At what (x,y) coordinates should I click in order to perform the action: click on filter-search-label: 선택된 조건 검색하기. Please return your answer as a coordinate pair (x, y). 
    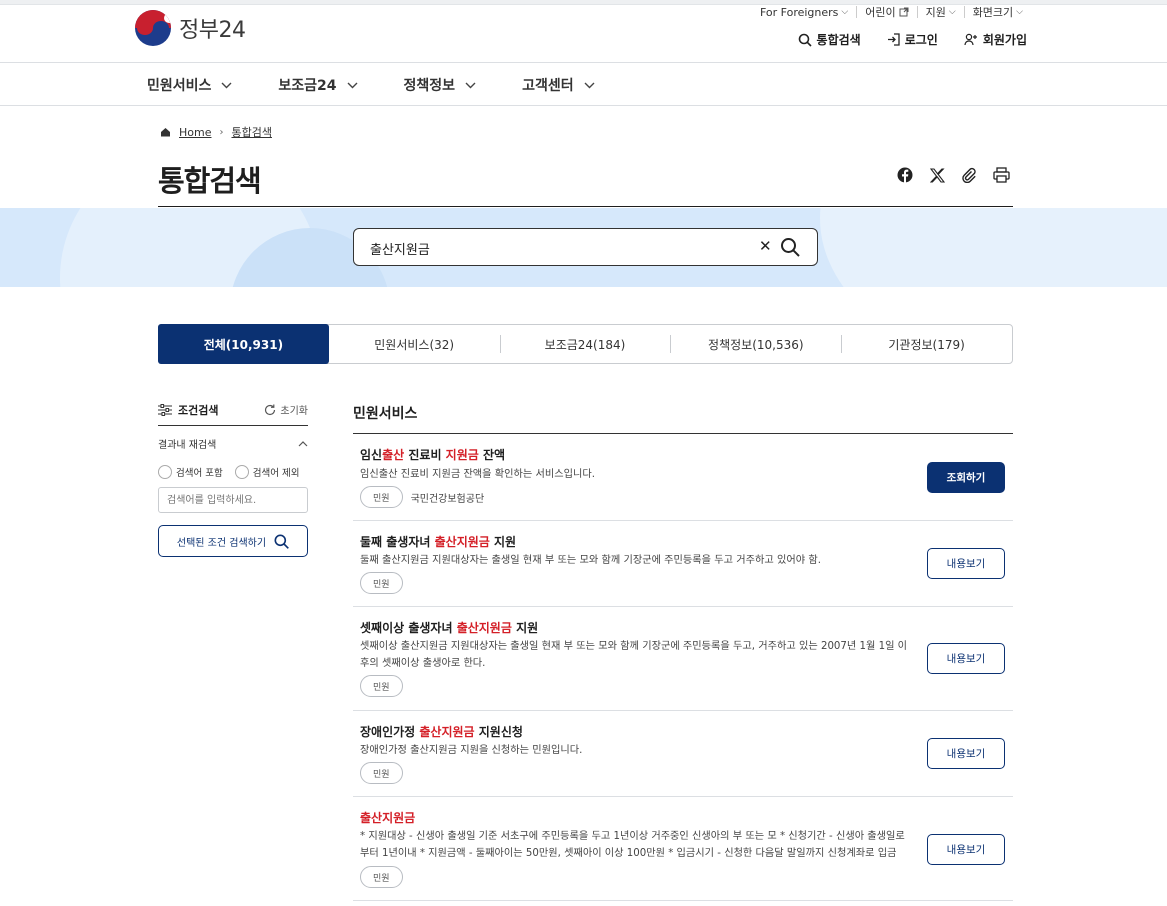
    Looking at the image, I should click on (221, 543).